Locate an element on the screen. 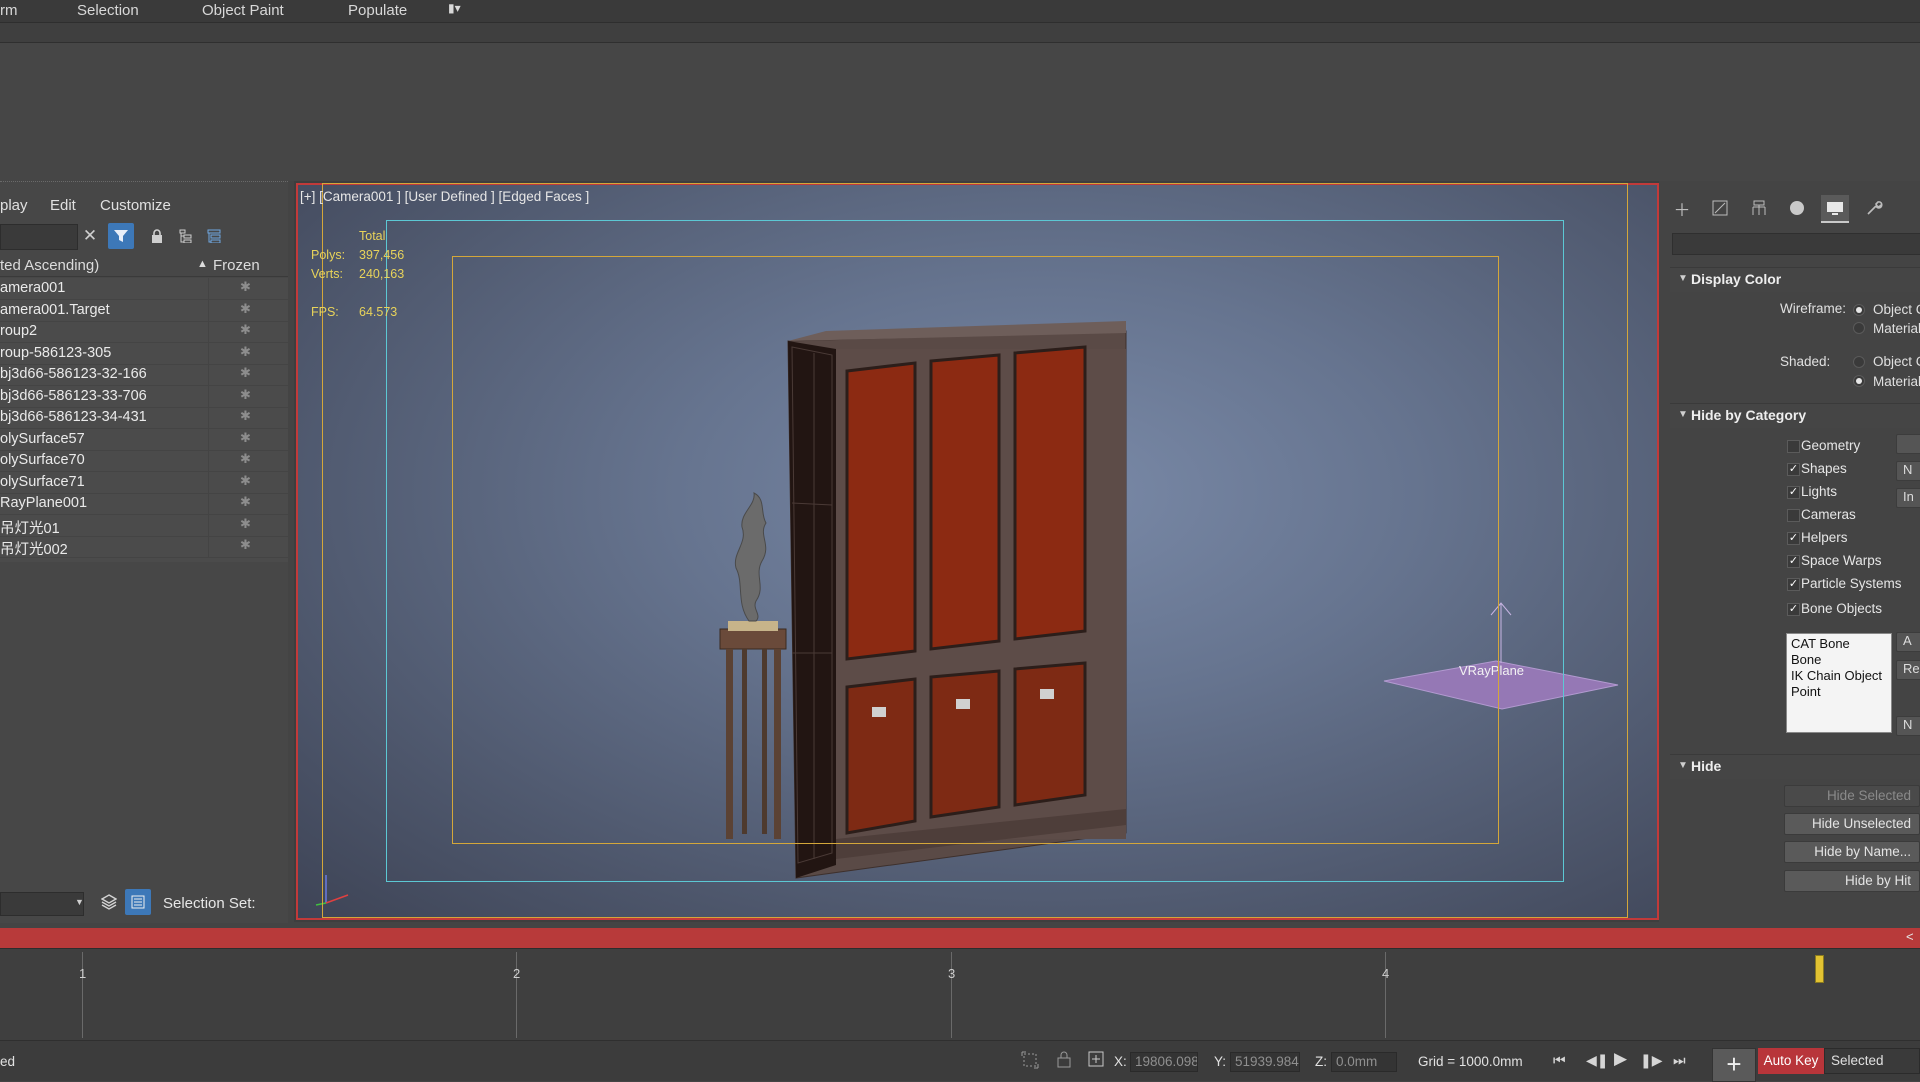  space-warps-checkbox: ✓ is located at coordinates (1793, 561).